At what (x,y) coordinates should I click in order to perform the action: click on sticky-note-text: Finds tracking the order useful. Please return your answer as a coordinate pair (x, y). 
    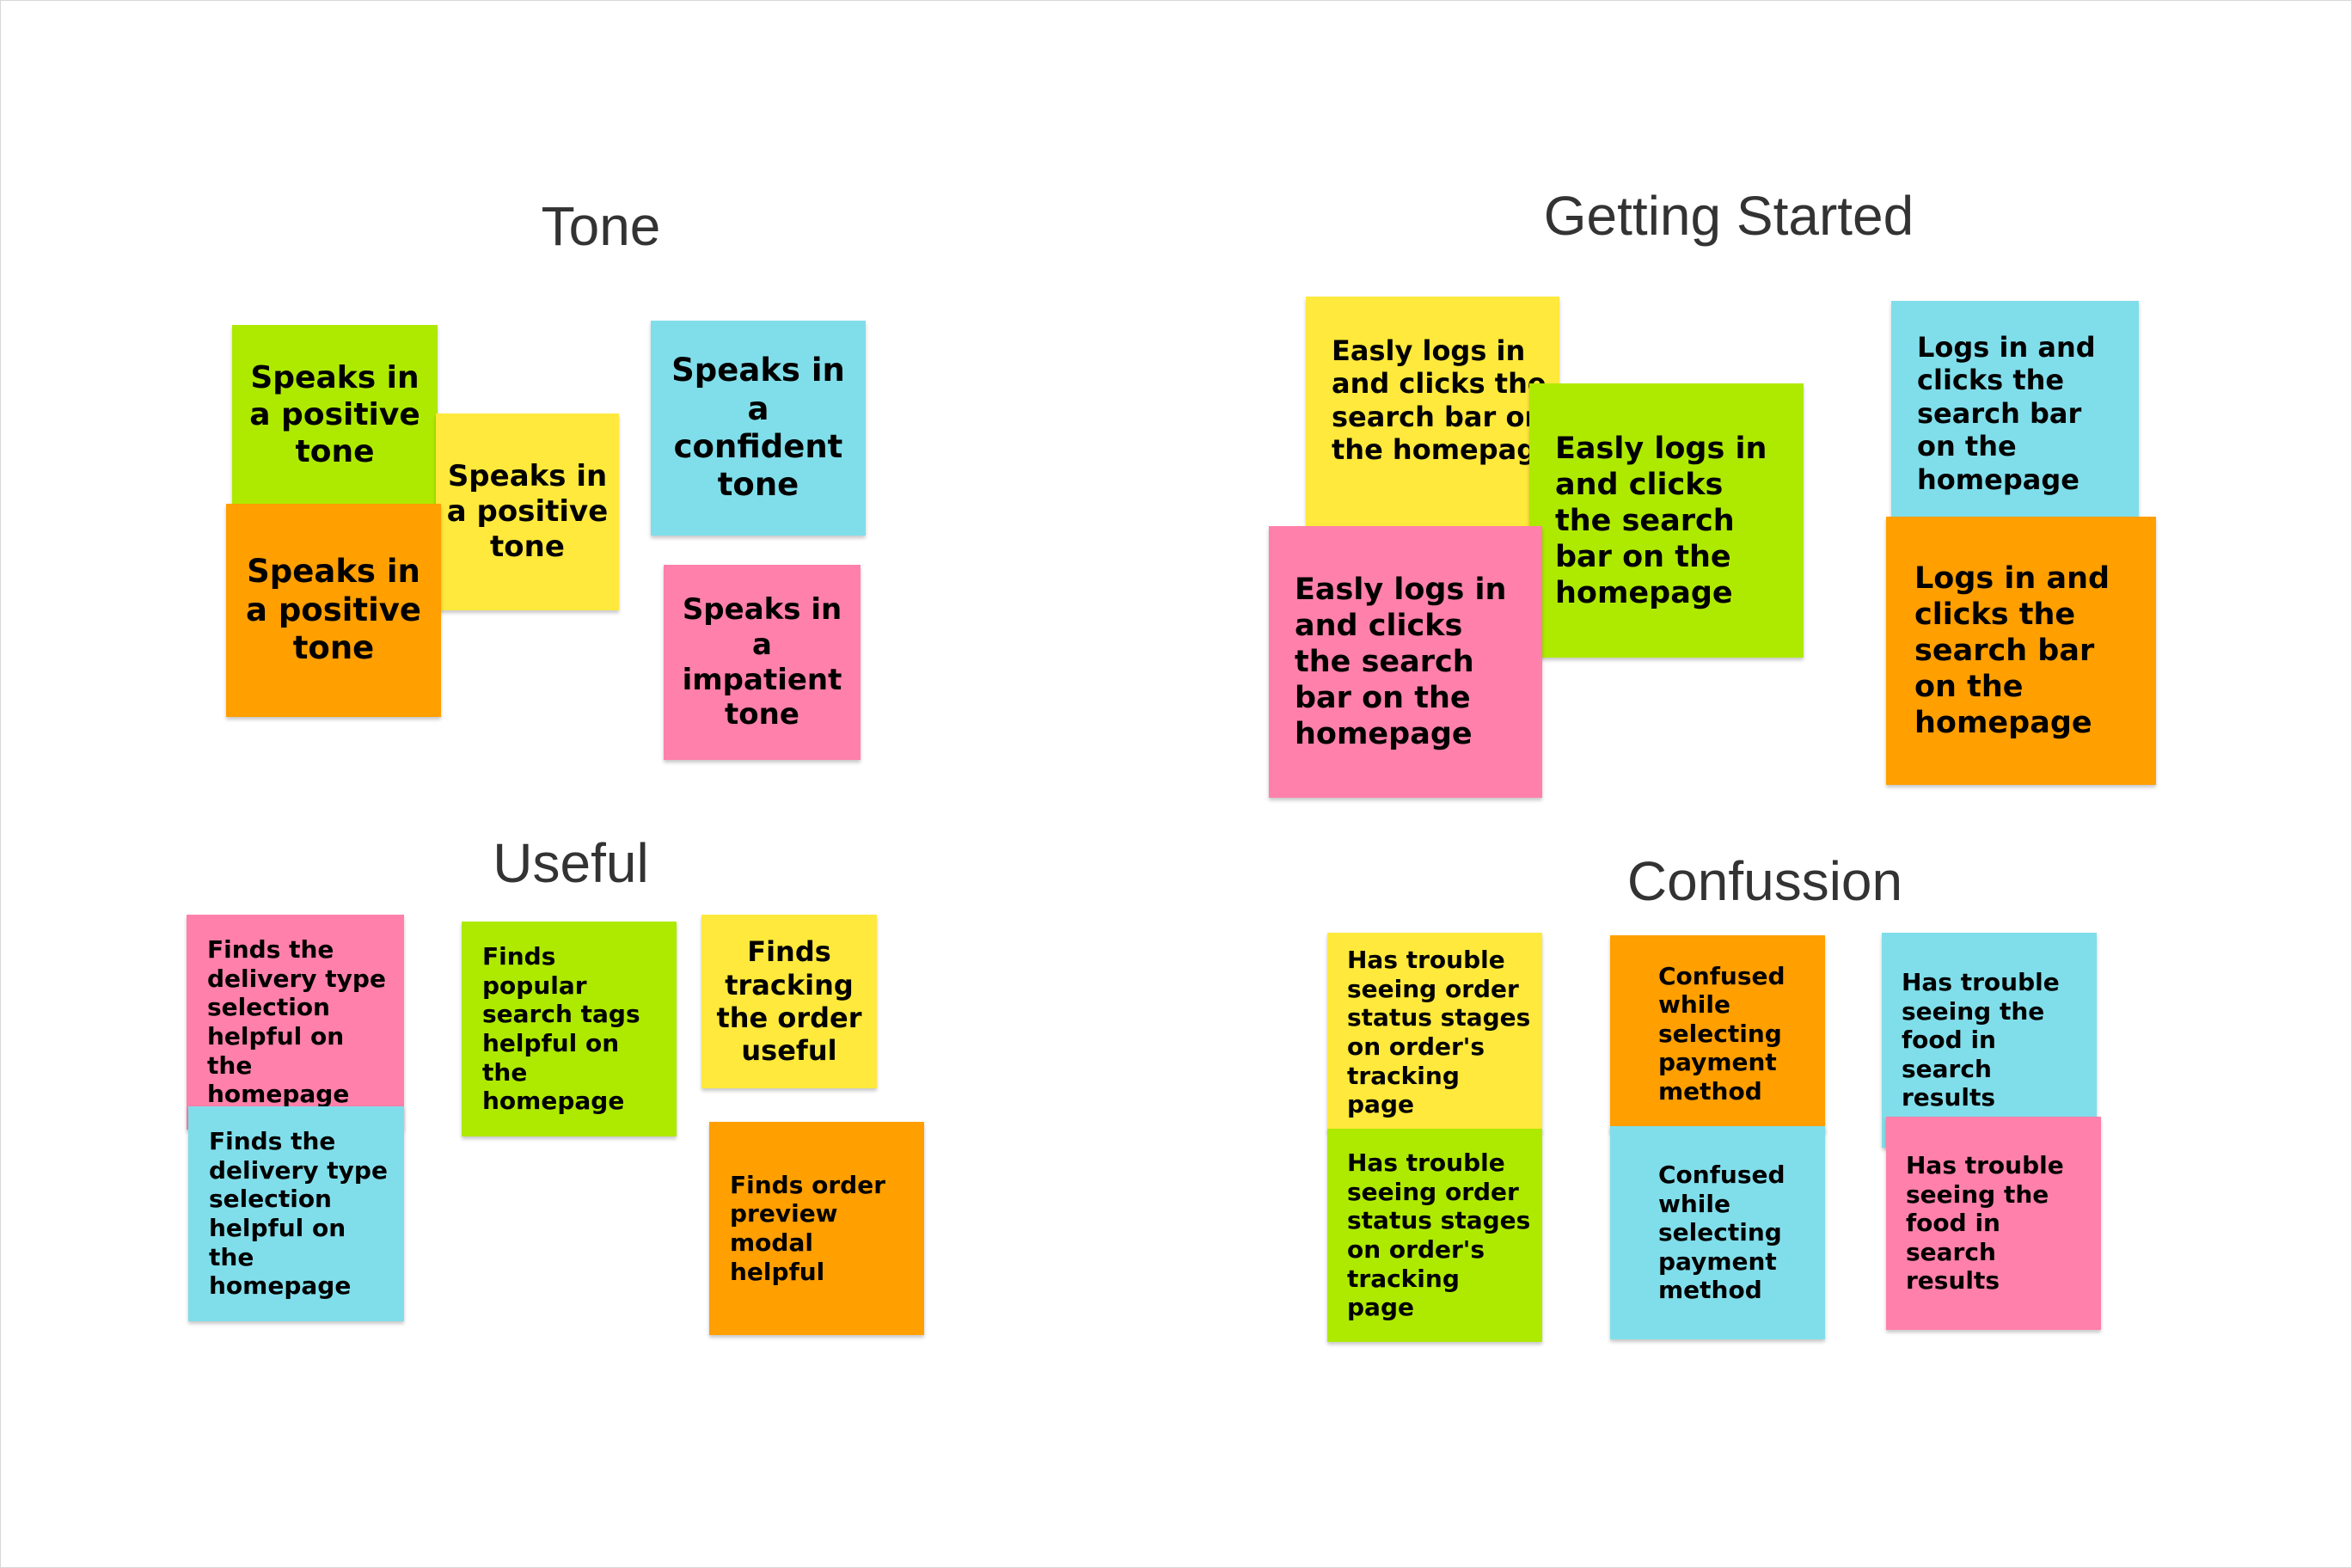
    Looking at the image, I should click on (789, 1001).